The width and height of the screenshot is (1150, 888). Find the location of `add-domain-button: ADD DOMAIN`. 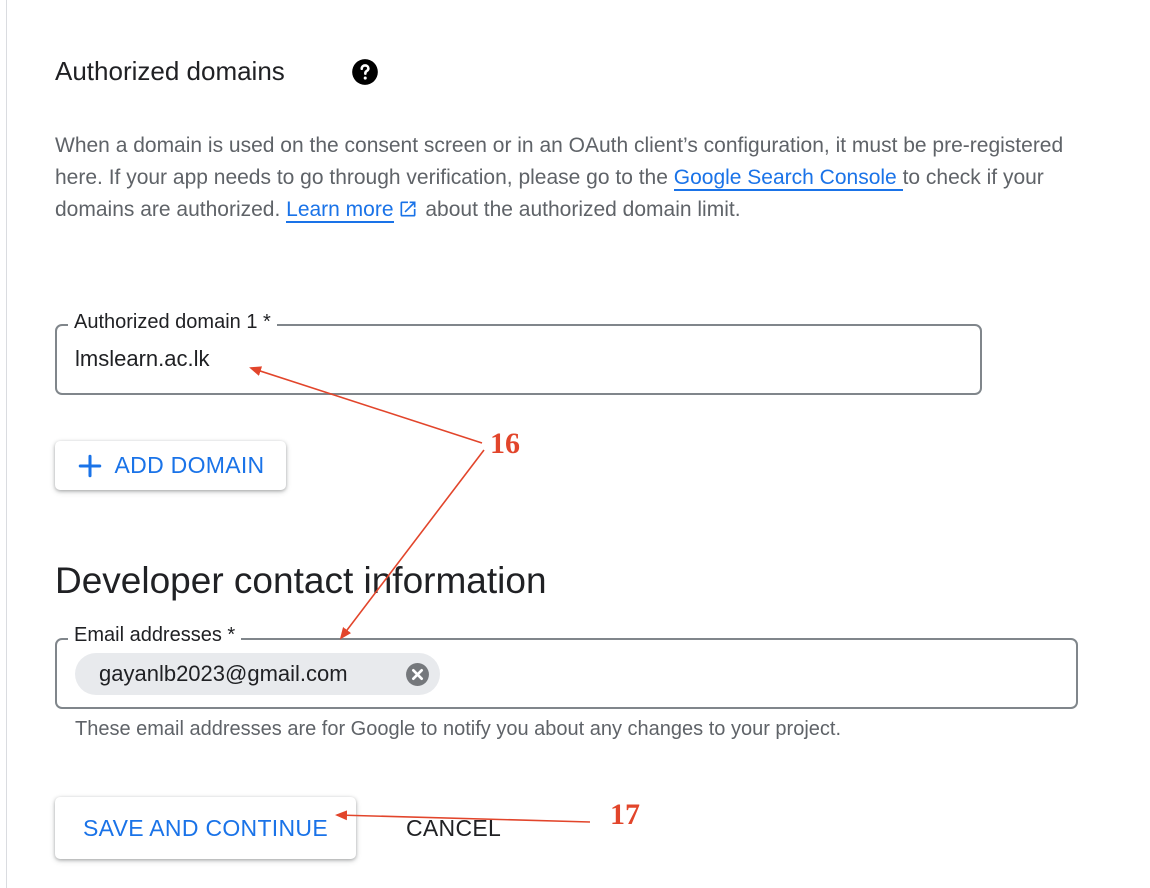

add-domain-button: ADD DOMAIN is located at coordinates (170, 465).